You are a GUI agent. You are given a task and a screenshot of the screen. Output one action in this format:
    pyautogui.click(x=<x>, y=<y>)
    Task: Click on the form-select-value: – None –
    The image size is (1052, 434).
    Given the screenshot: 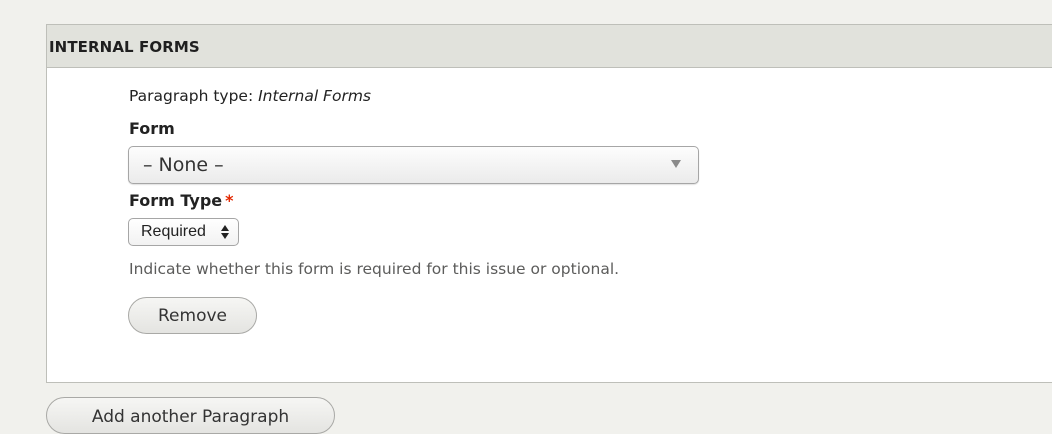 What is the action you would take?
    pyautogui.click(x=183, y=165)
    